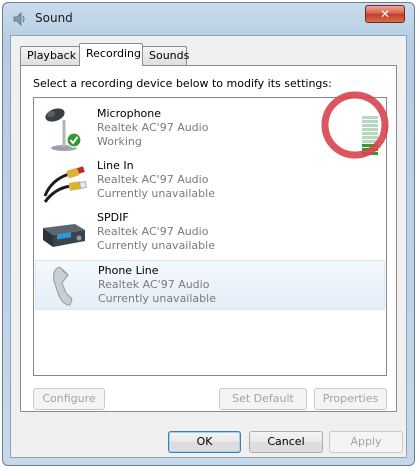 The width and height of the screenshot is (417, 468). Describe the element at coordinates (350, 399) in the screenshot. I see `properties-button: Properties` at that location.